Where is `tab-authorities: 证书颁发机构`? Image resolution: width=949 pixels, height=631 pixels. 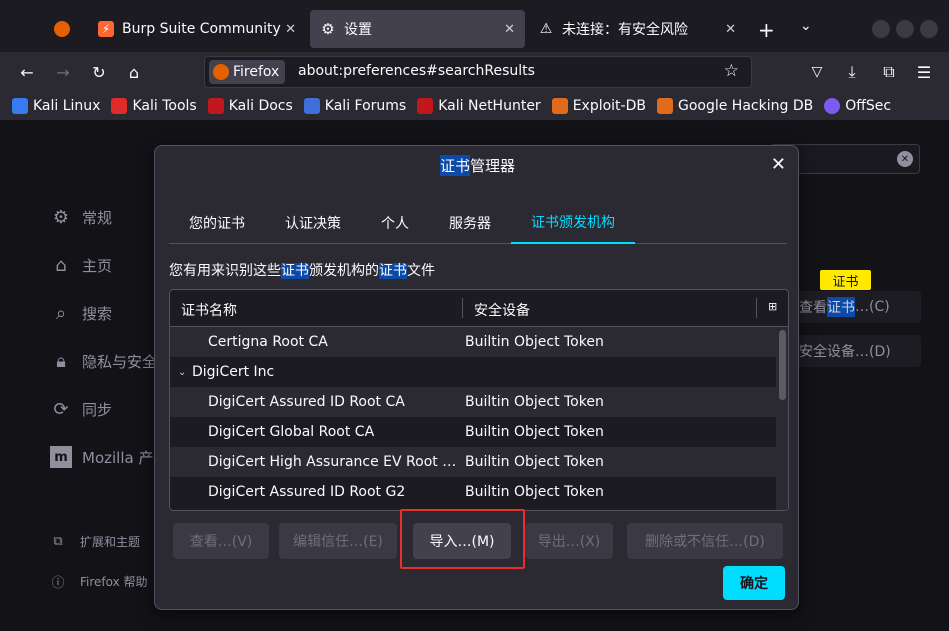
tab-authorities: 证书颁发机构 is located at coordinates (573, 223).